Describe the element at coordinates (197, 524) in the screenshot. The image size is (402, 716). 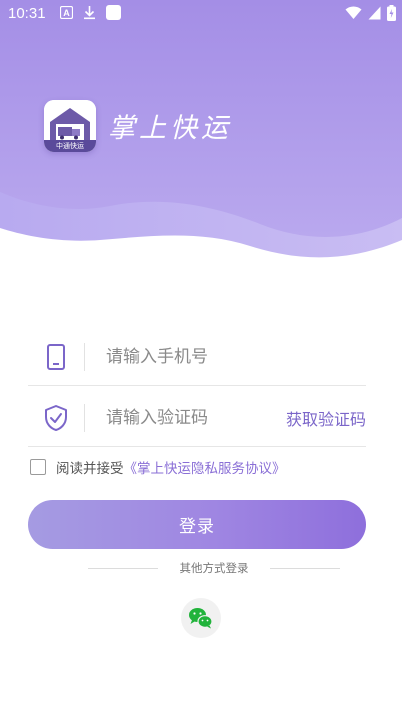
I see `login-button: 登录` at that location.